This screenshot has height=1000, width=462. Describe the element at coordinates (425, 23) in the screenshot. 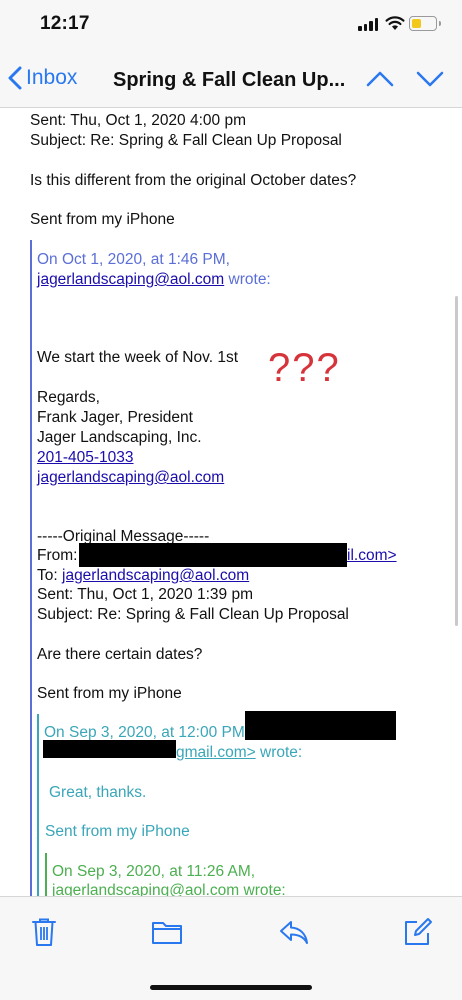

I see `battery-icon` at that location.